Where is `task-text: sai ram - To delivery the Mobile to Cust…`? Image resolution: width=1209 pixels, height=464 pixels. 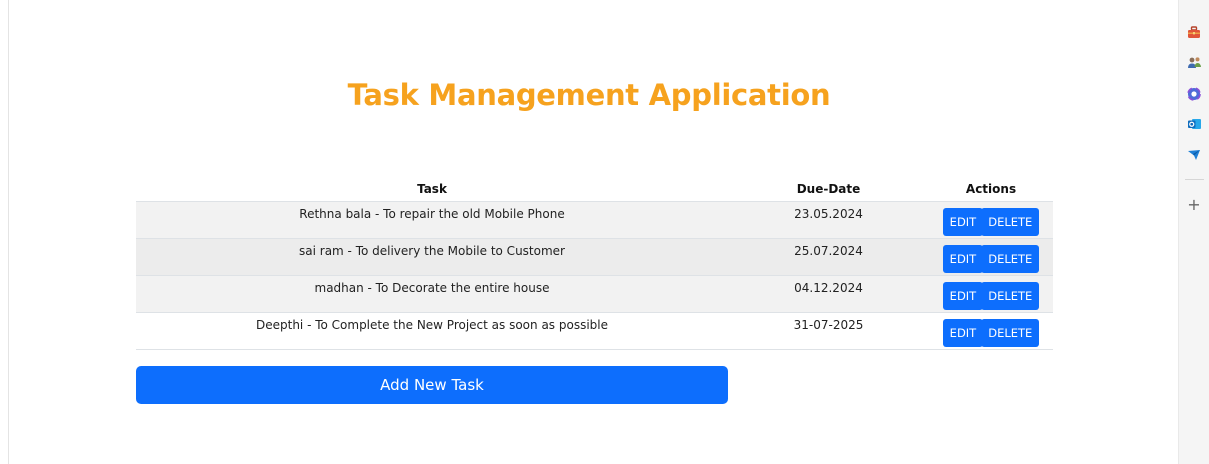
task-text: sai ram - To delivery the Mobile to Cust… is located at coordinates (432, 250).